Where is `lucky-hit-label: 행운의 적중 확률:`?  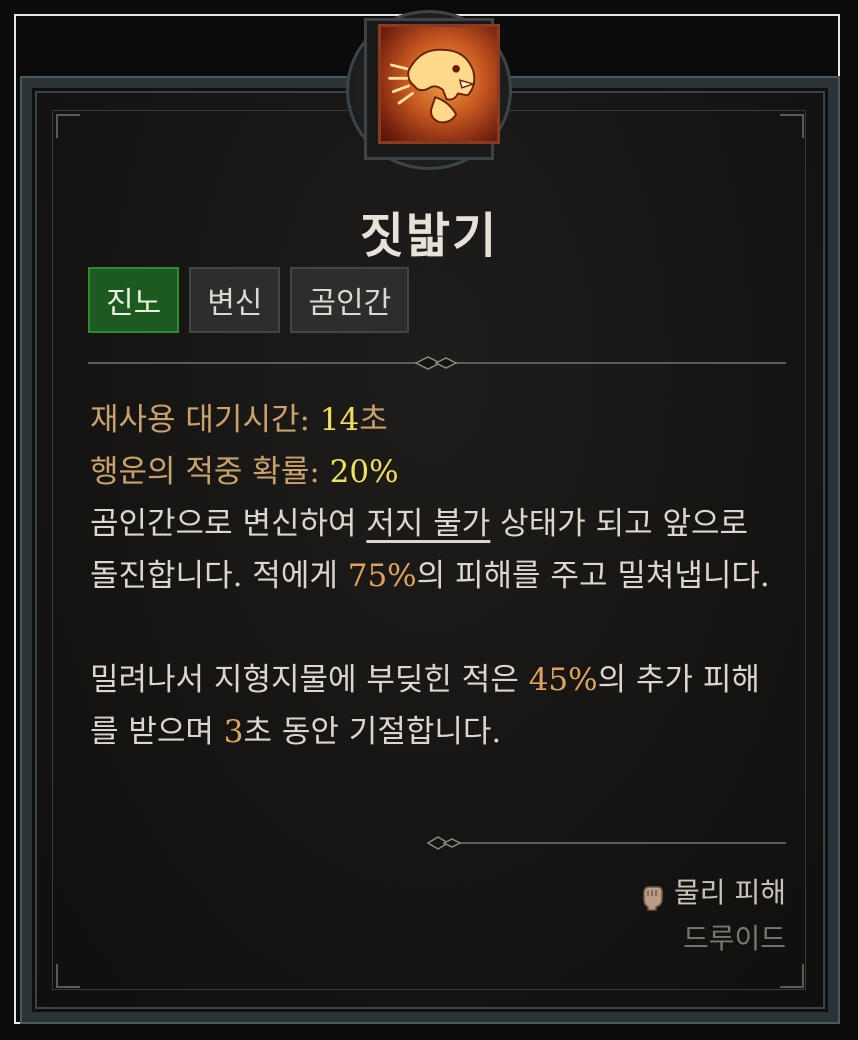 lucky-hit-label: 행운의 적중 확률: is located at coordinates (210, 472).